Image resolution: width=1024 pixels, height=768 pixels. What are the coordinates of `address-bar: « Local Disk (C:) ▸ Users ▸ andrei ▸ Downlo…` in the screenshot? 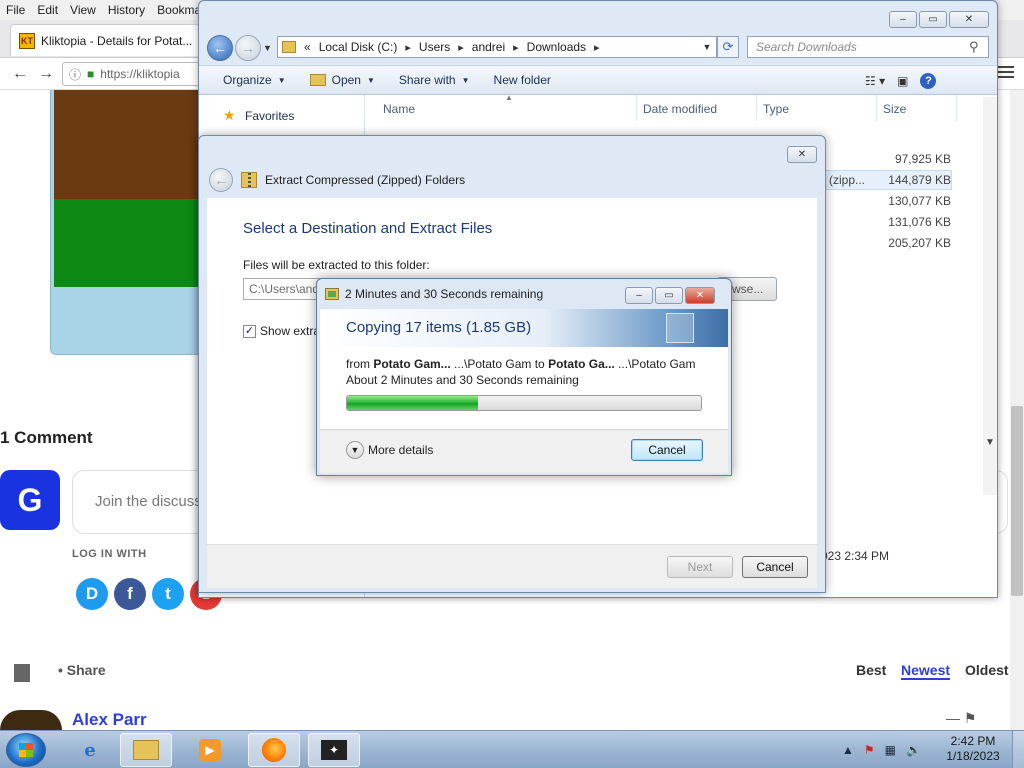 It's located at (497, 47).